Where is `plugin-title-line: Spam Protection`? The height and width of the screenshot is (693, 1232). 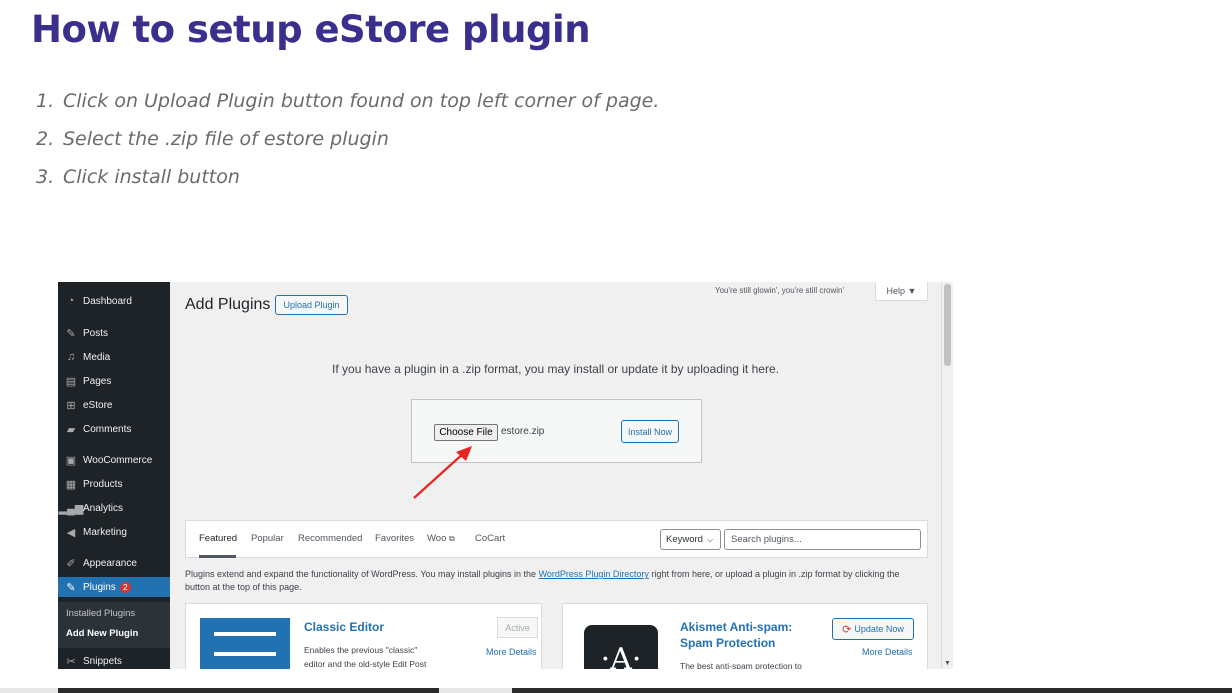
plugin-title-line: Spam Protection is located at coordinates (728, 643).